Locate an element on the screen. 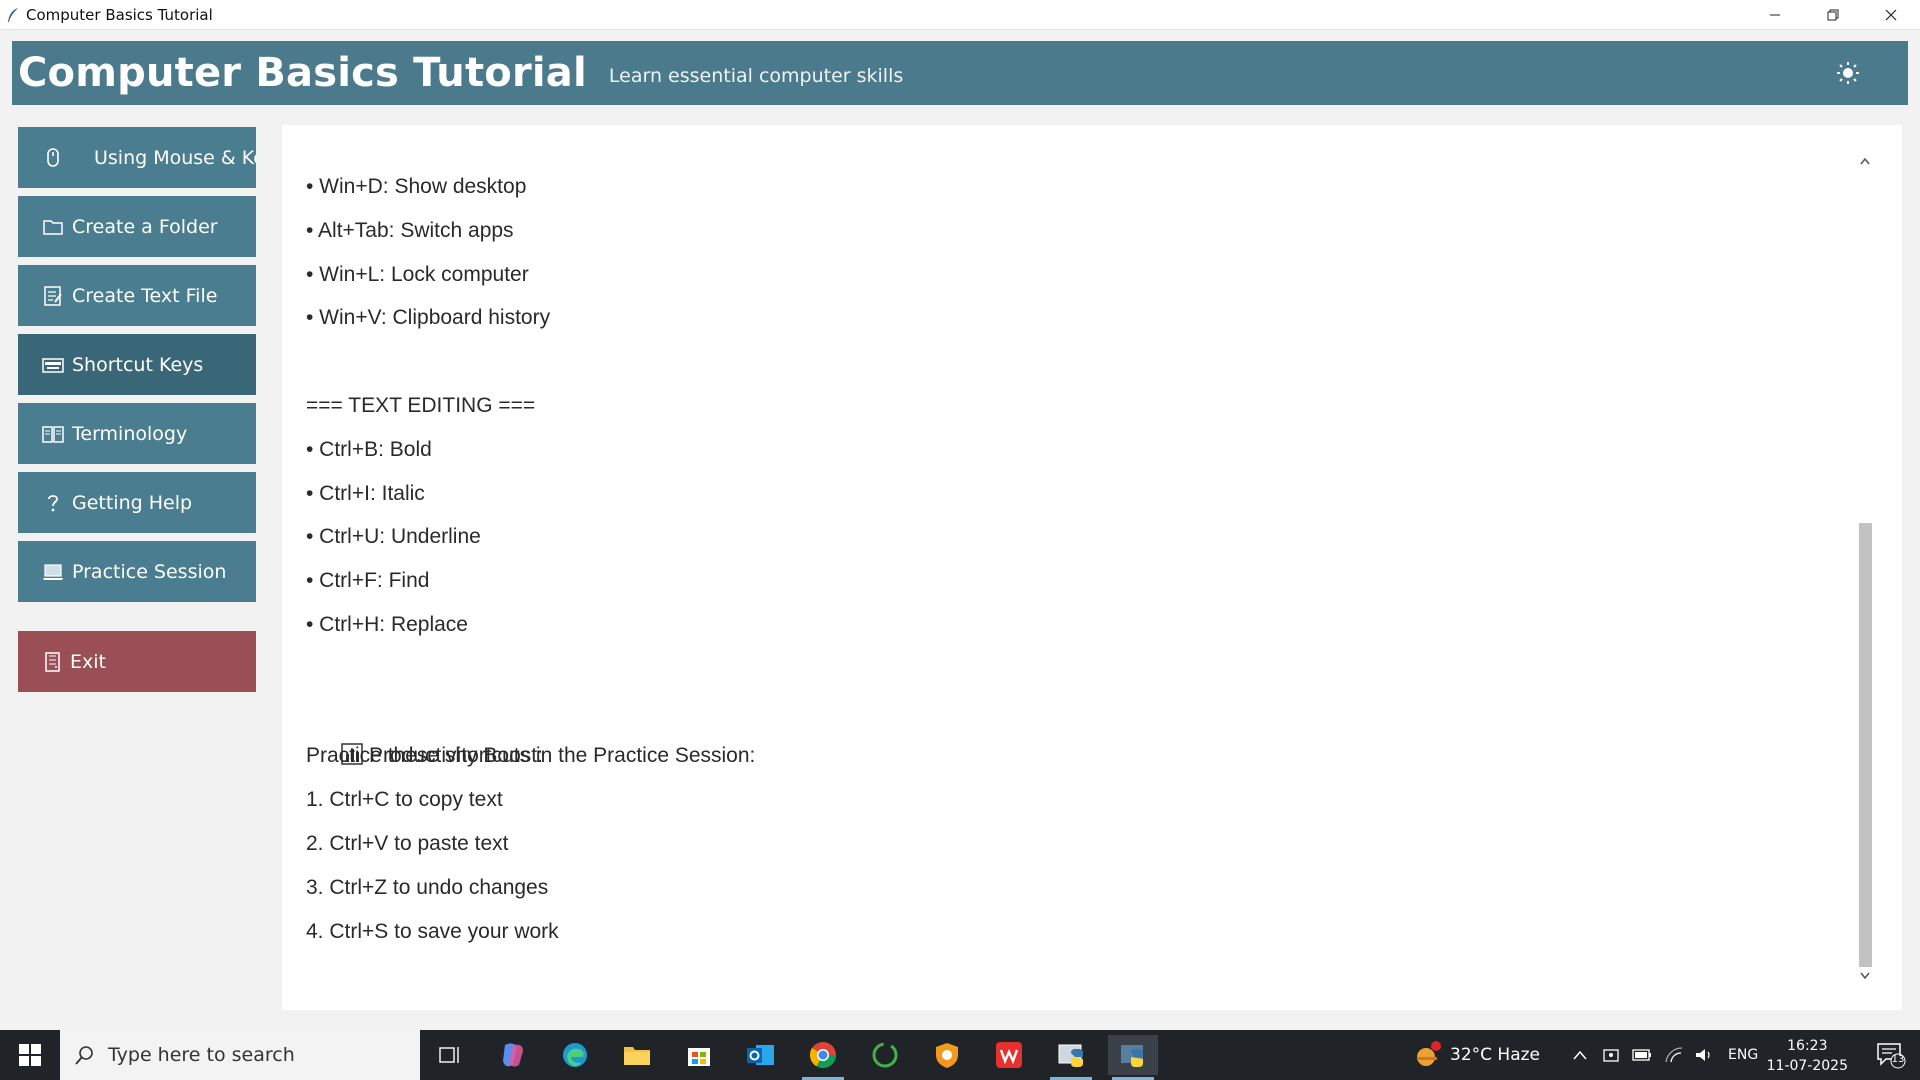  shield-icon is located at coordinates (947, 1055).